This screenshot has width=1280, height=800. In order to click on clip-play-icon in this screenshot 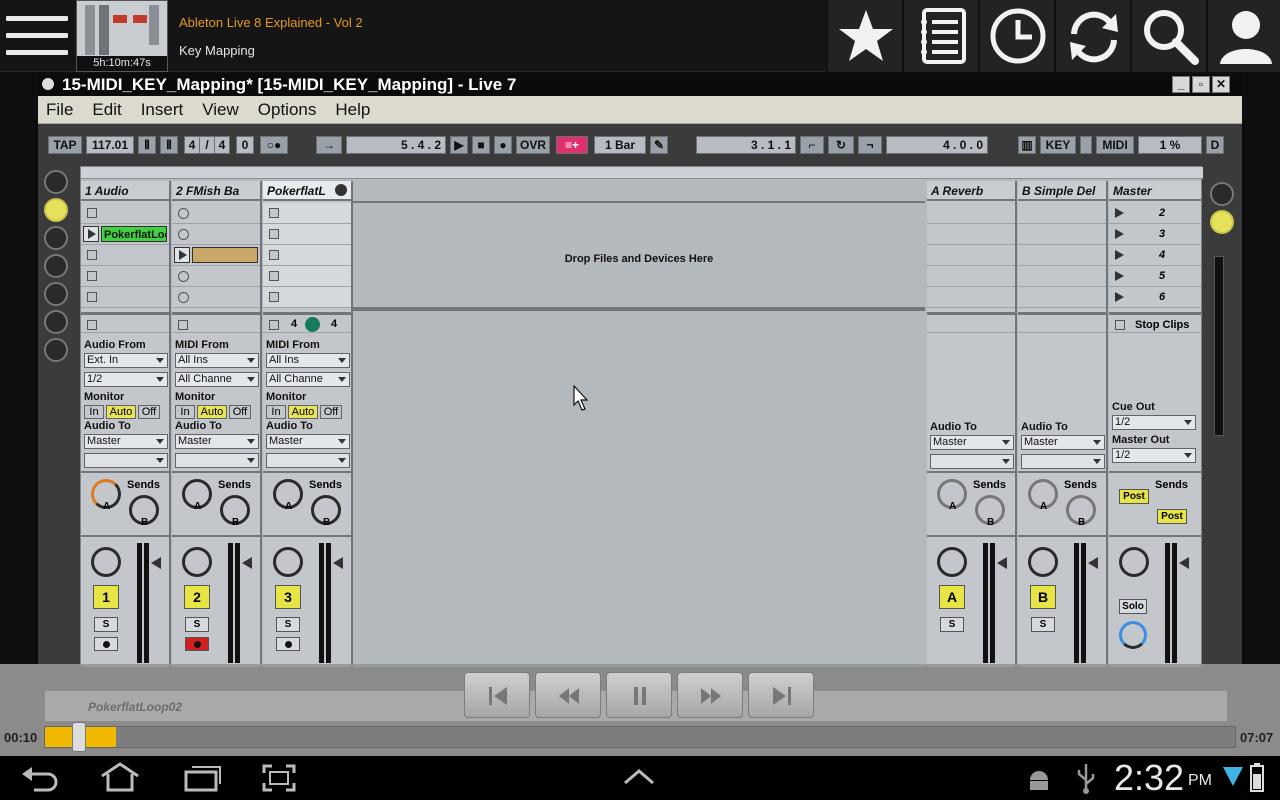, I will do `click(182, 255)`.